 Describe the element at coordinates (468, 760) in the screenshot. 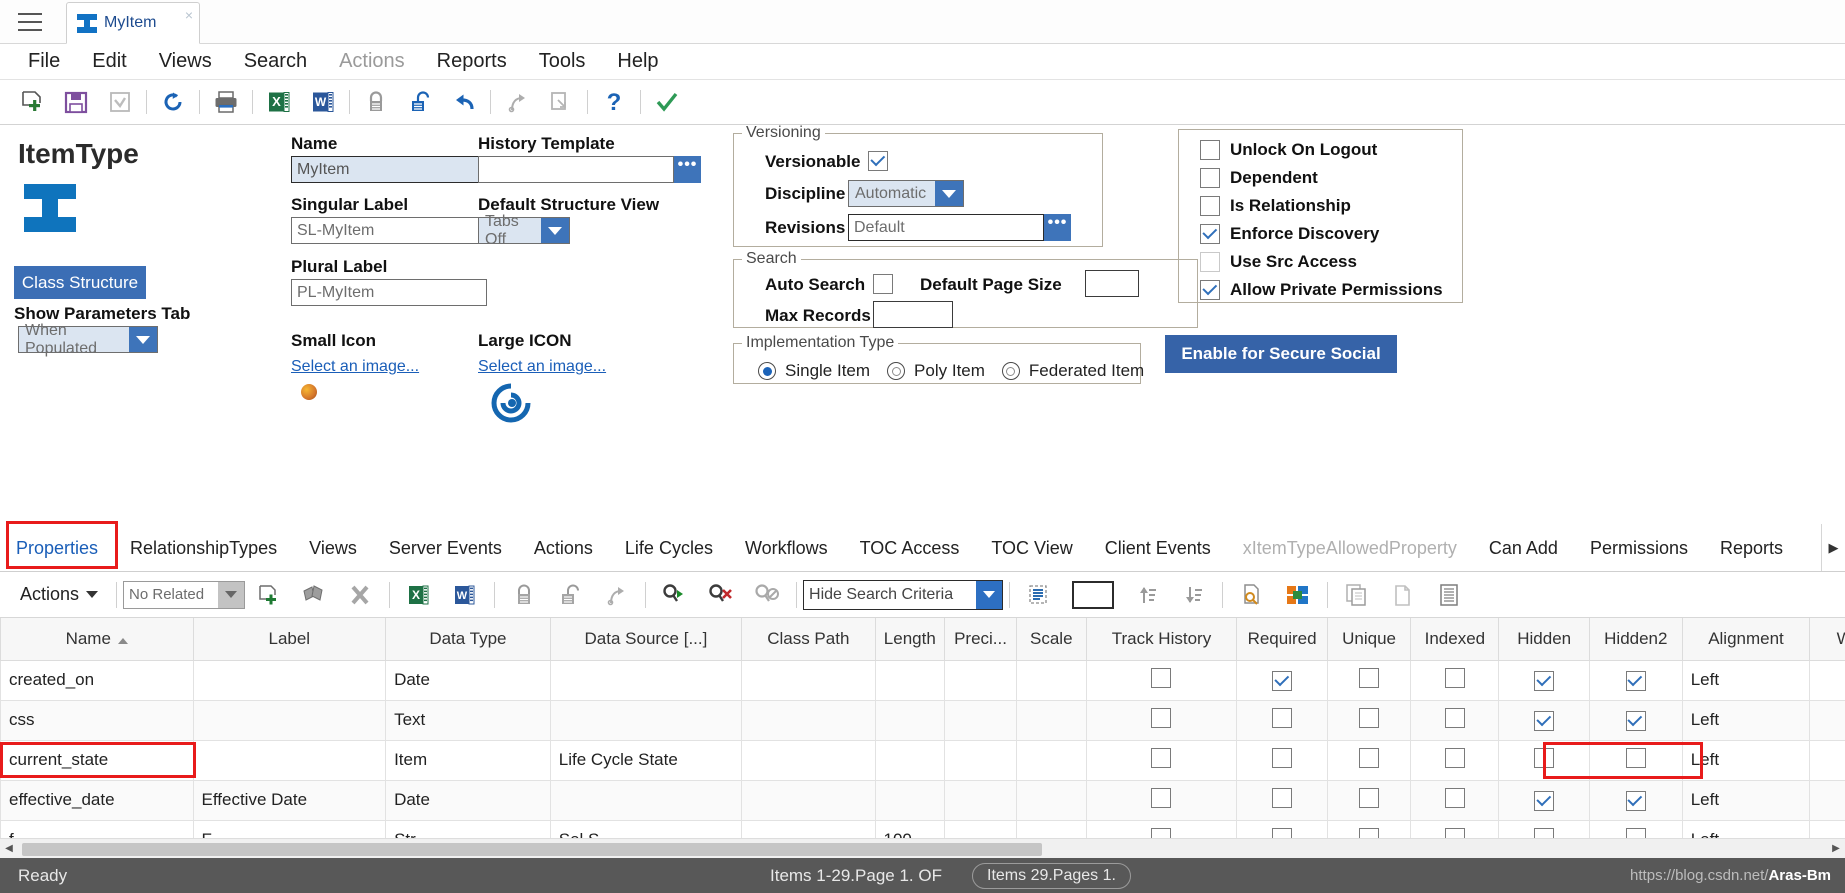

I see `cell-data-type: Item` at that location.